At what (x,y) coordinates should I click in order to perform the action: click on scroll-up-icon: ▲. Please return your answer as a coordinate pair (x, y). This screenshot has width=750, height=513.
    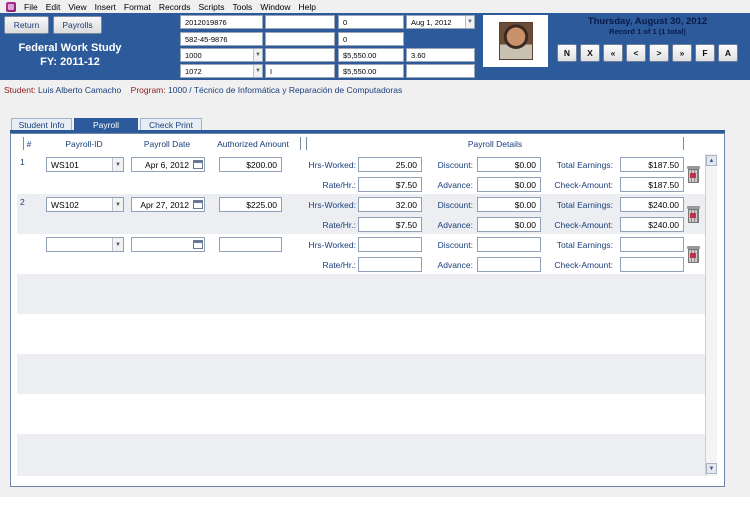
    Looking at the image, I should click on (711, 160).